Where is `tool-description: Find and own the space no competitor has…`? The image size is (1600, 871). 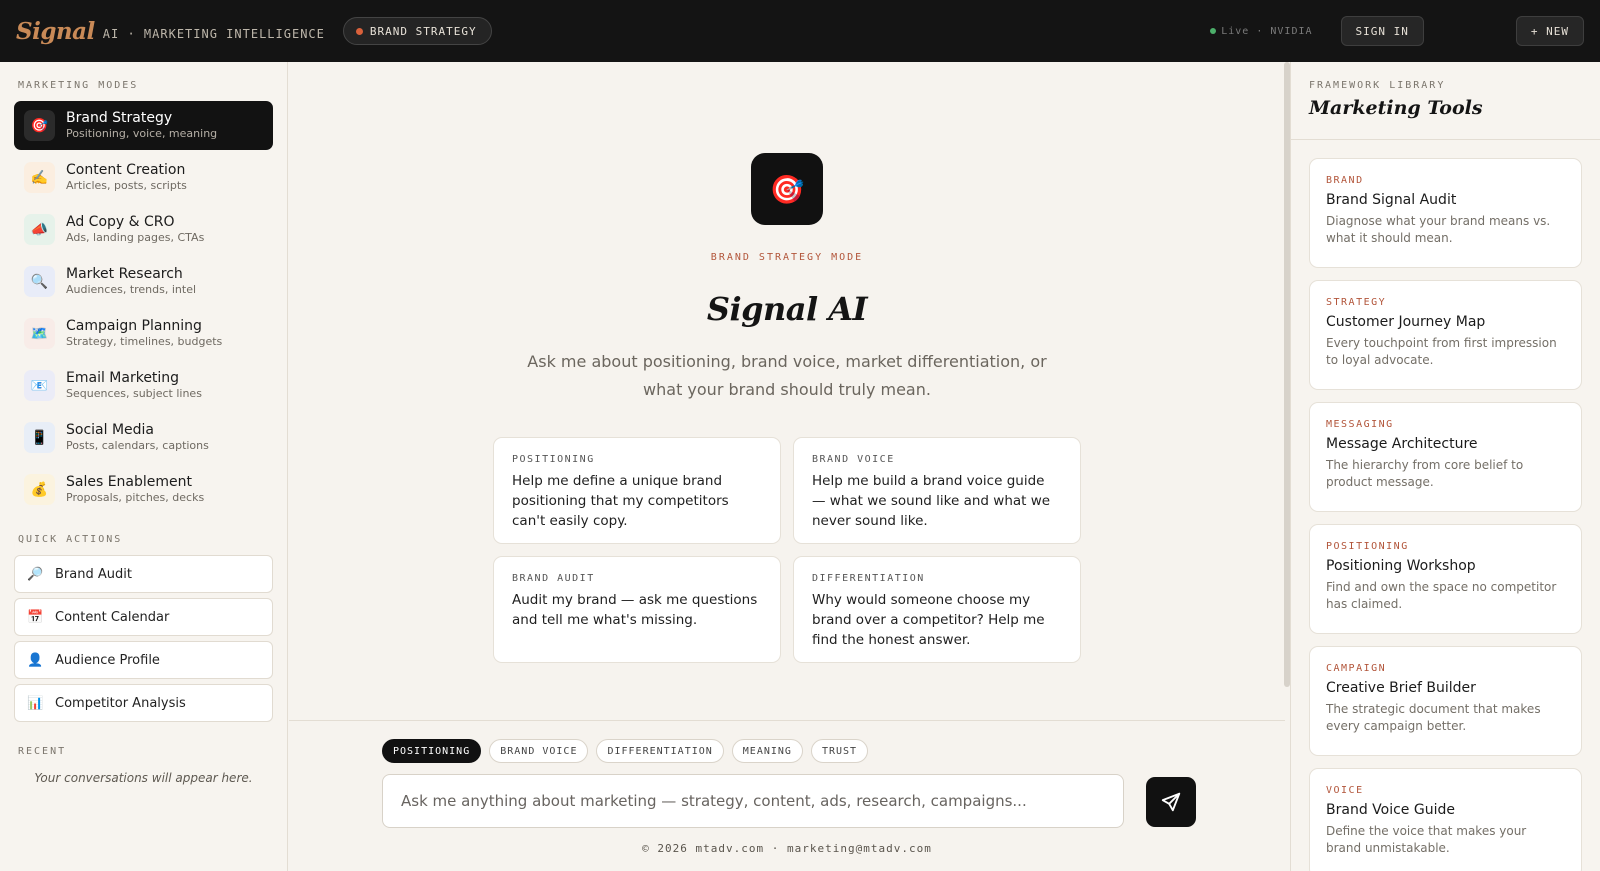
tool-description: Find and own the space no competitor has… is located at coordinates (1441, 595).